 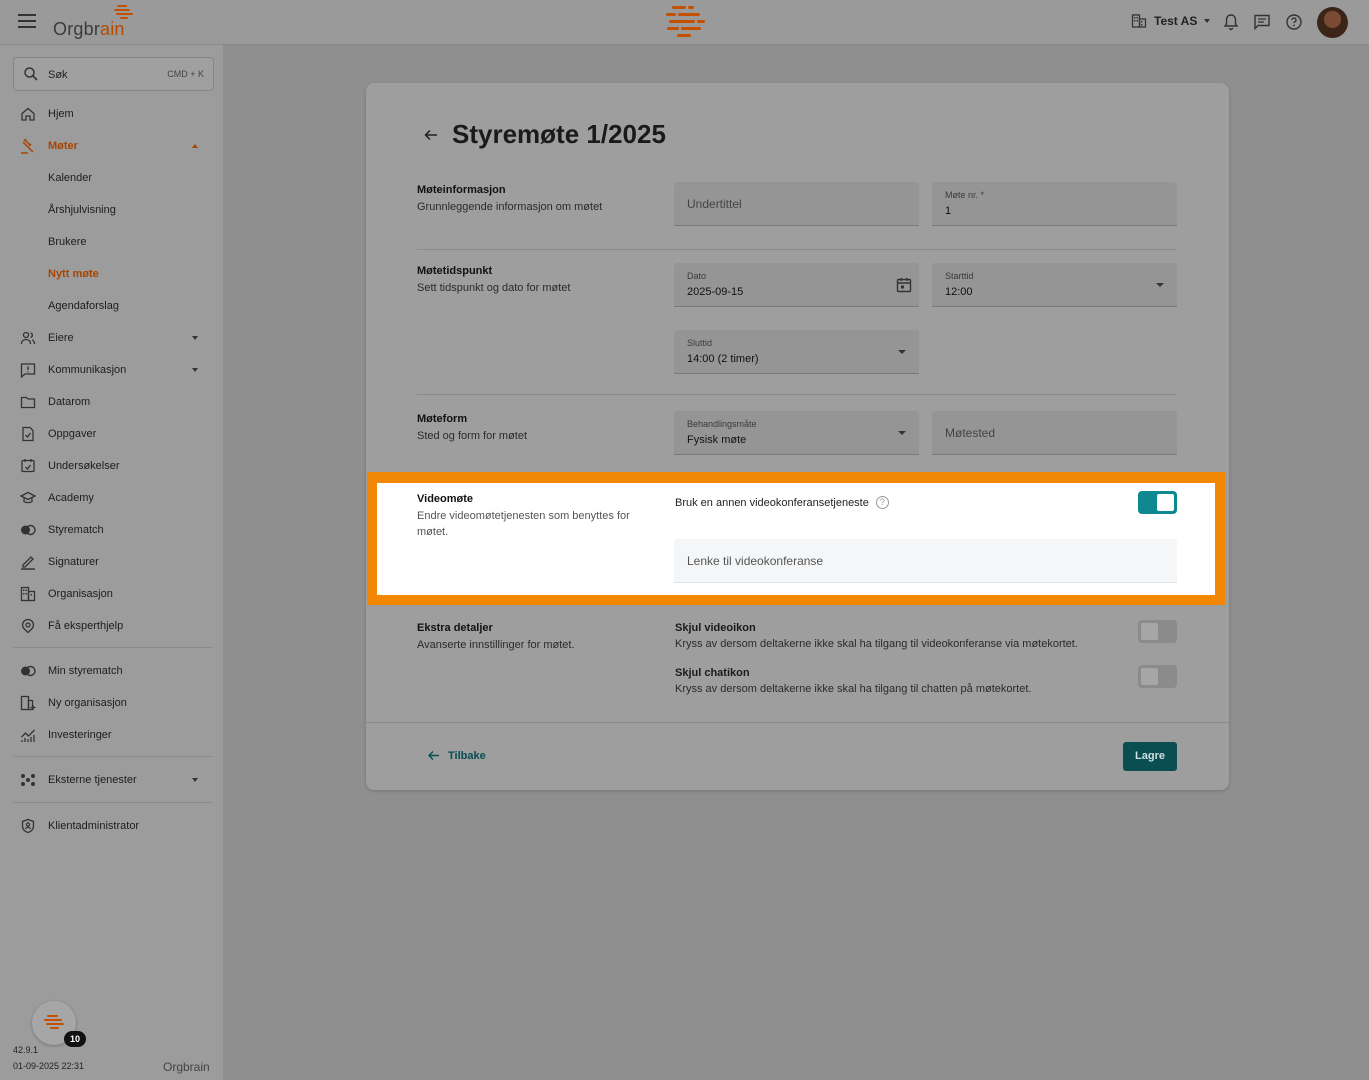 What do you see at coordinates (112, 671) in the screenshot?
I see `sidebar-item-min-styrematch: Min styrematch` at bounding box center [112, 671].